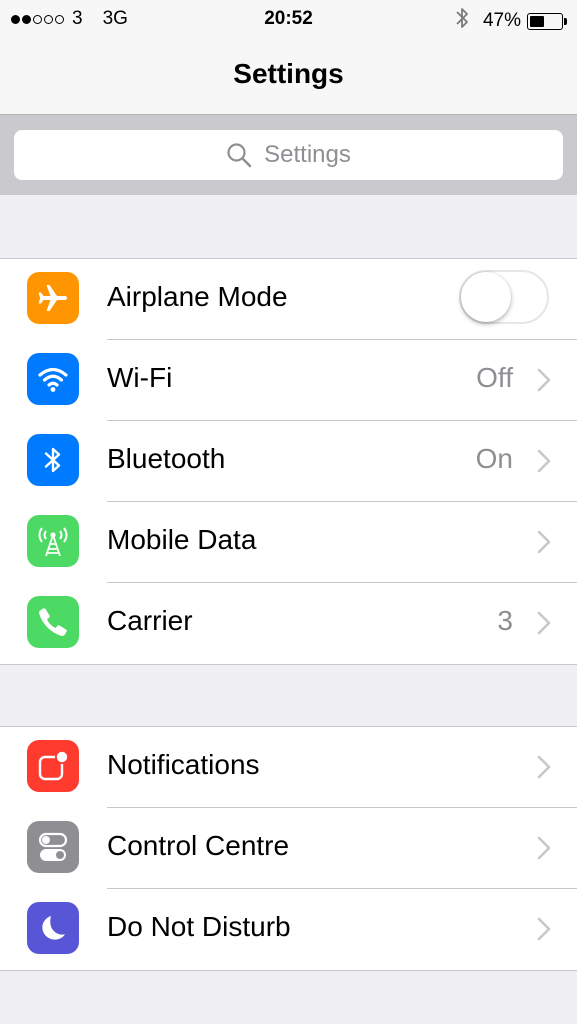 This screenshot has width=577, height=1024. Describe the element at coordinates (288, 542) in the screenshot. I see `settings-row-mobile-data: Mobile Data` at that location.